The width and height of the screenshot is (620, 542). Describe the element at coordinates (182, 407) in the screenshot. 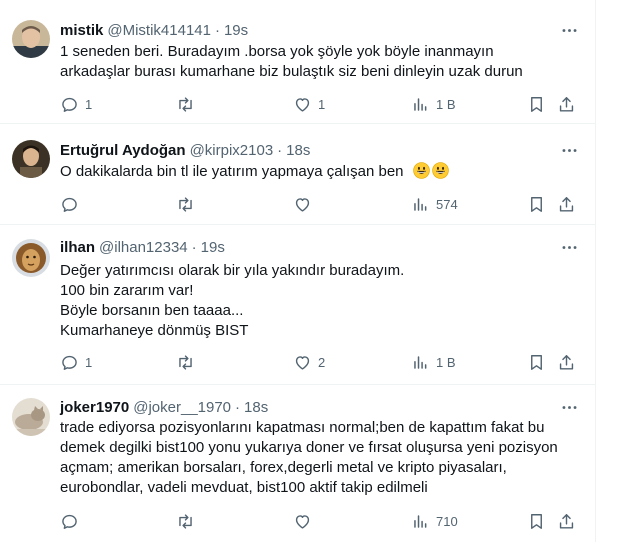

I see `user-handle: @joker__1970` at that location.